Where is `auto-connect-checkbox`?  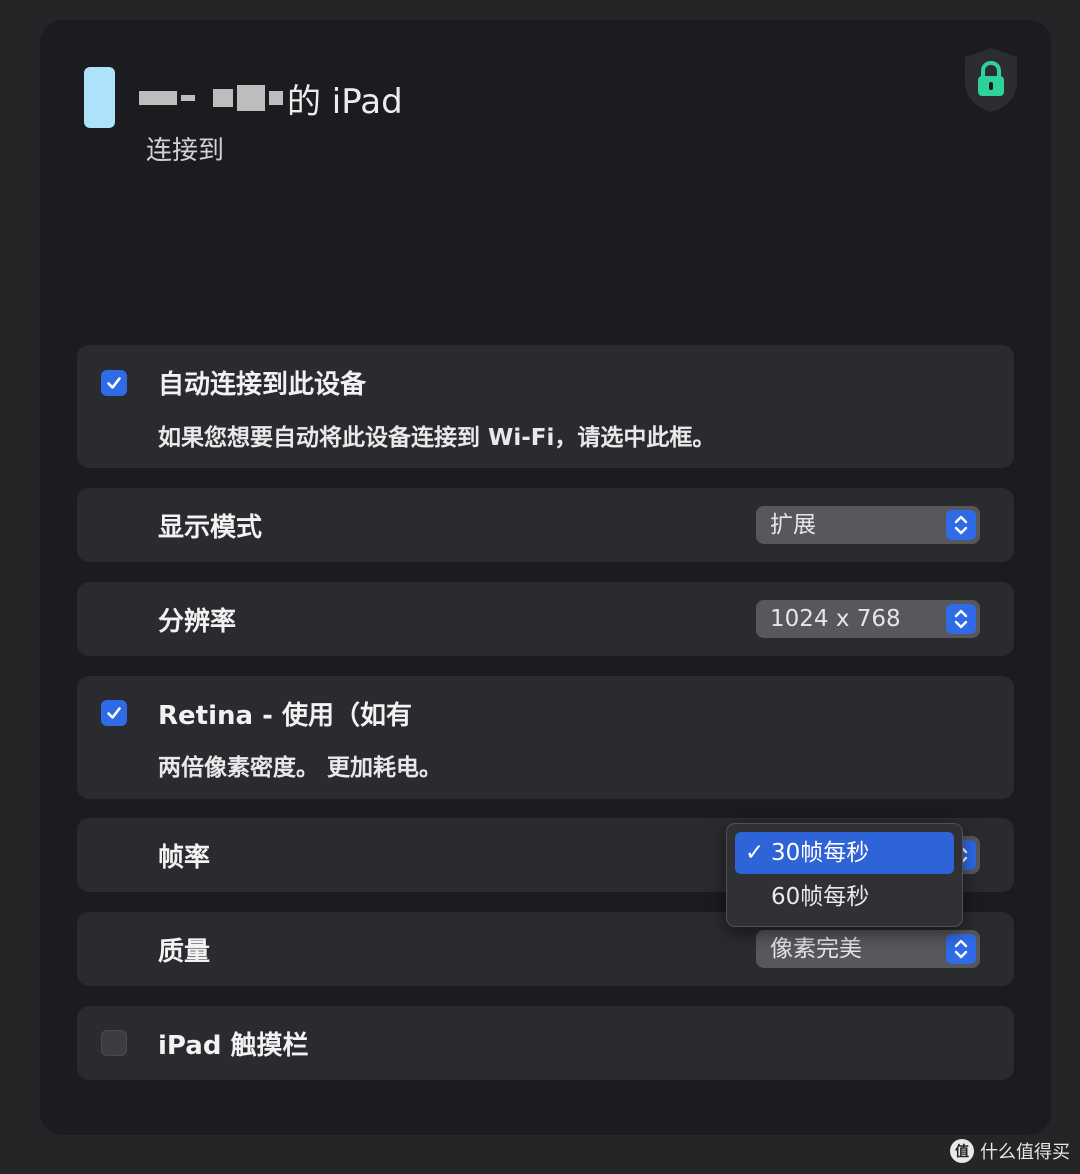 auto-connect-checkbox is located at coordinates (114, 383).